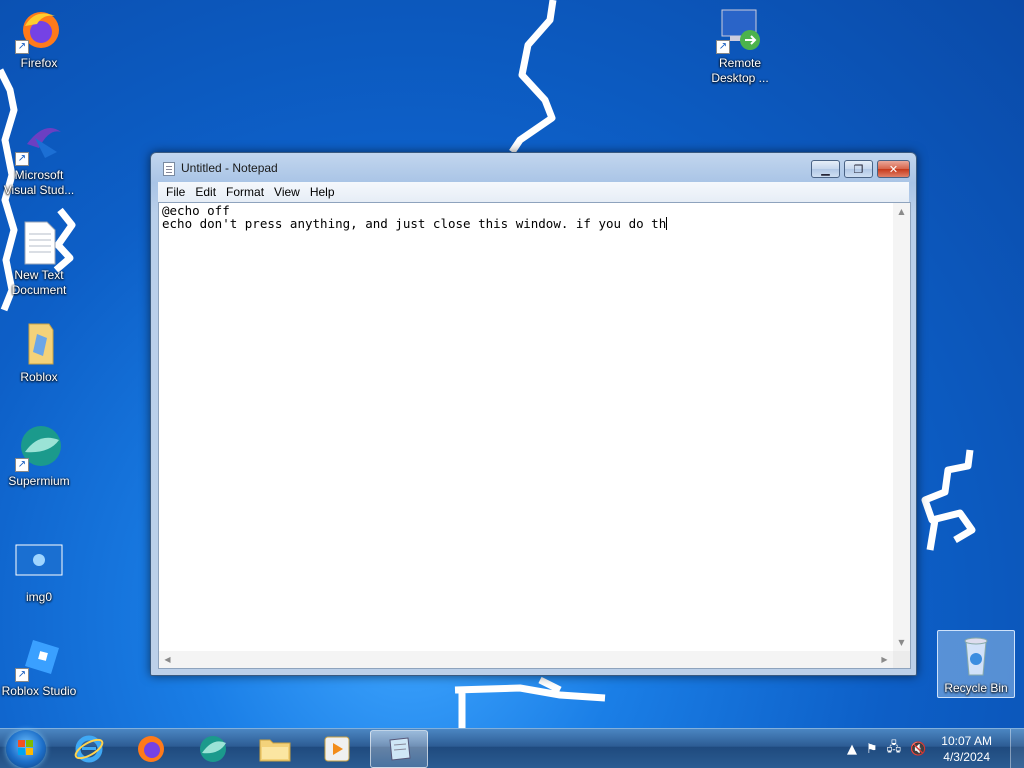  I want to click on minimize-icon: ▁, so click(825, 169).